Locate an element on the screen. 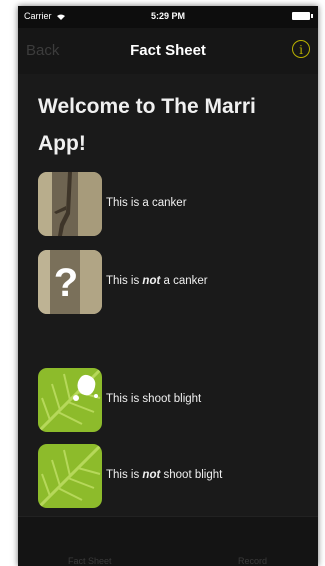 The image size is (325, 566). label-text: This is a canker is located at coordinates (146, 203).